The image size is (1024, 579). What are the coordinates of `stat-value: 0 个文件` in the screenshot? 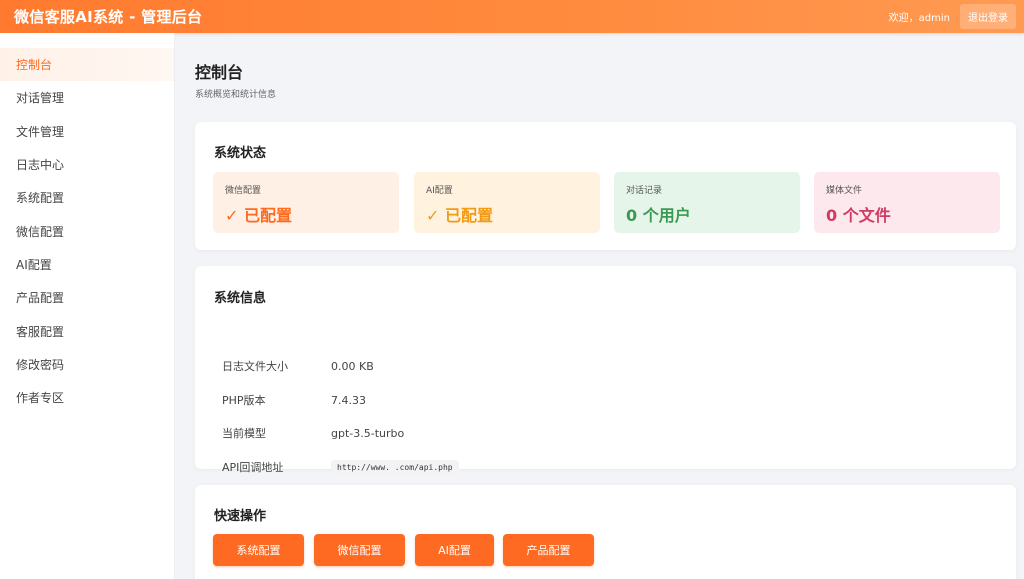 It's located at (858, 215).